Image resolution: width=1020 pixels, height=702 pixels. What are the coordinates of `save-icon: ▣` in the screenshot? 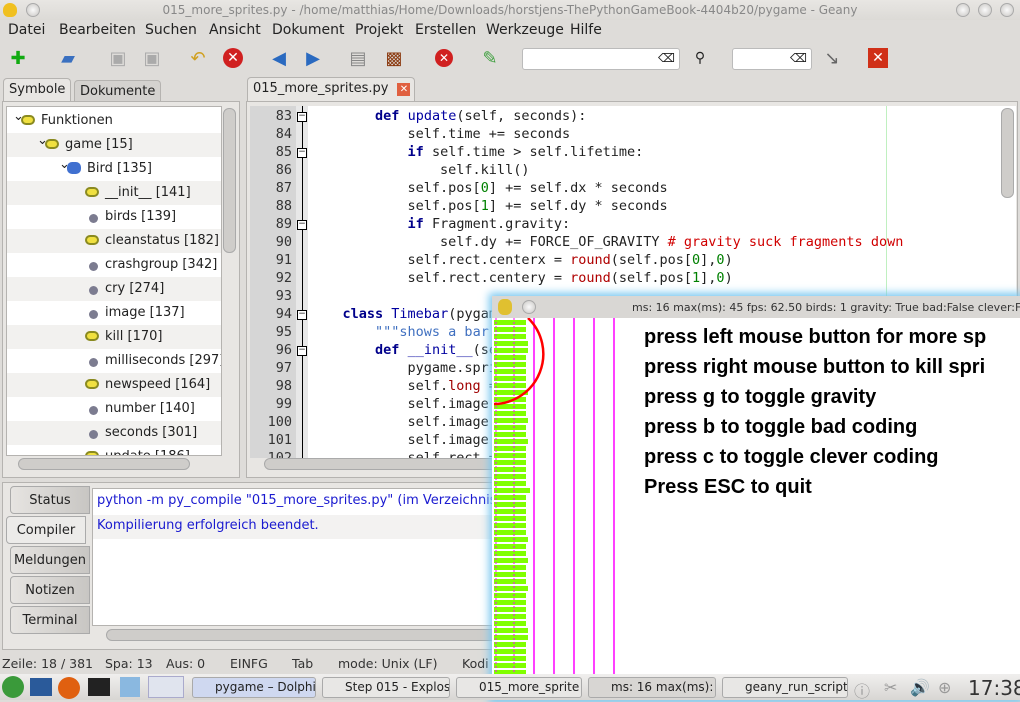 It's located at (118, 58).